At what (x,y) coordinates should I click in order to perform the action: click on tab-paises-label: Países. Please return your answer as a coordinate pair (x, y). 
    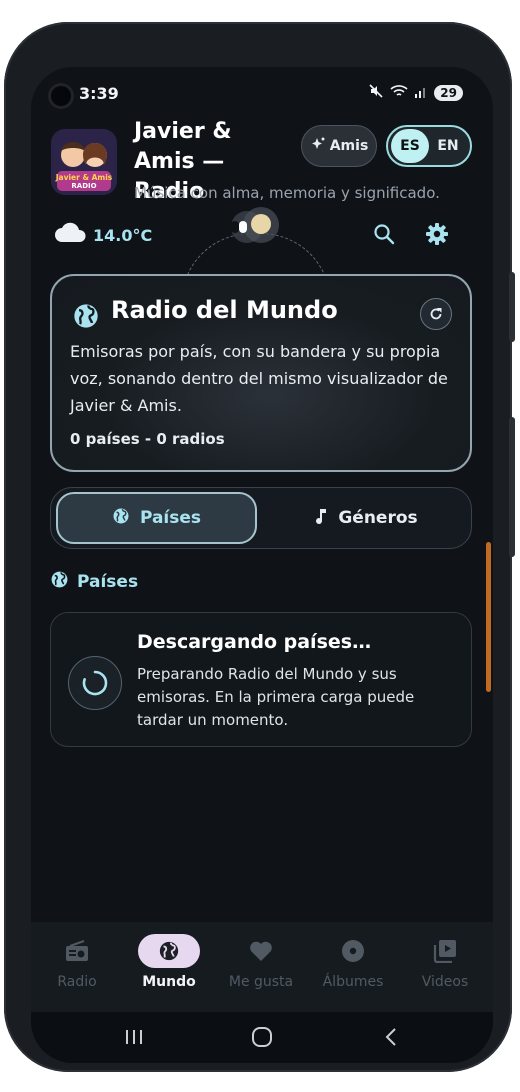
    Looking at the image, I should click on (170, 518).